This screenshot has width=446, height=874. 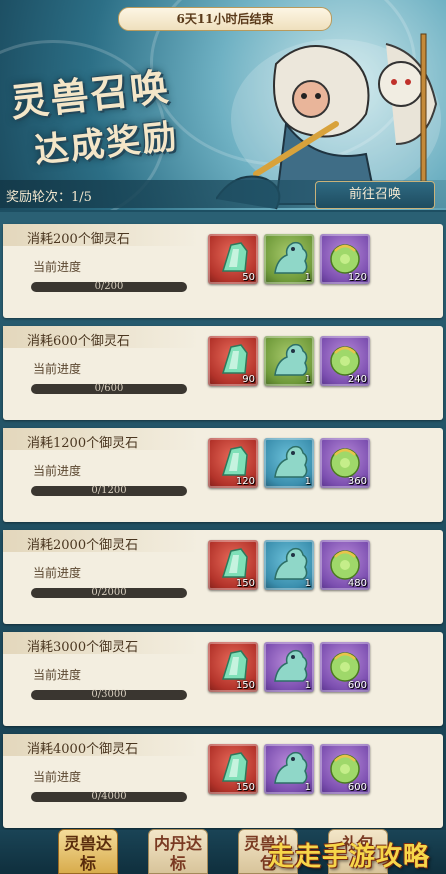 What do you see at coordinates (349, 857) in the screenshot?
I see `watermark-logo: 走走手游攻略` at bounding box center [349, 857].